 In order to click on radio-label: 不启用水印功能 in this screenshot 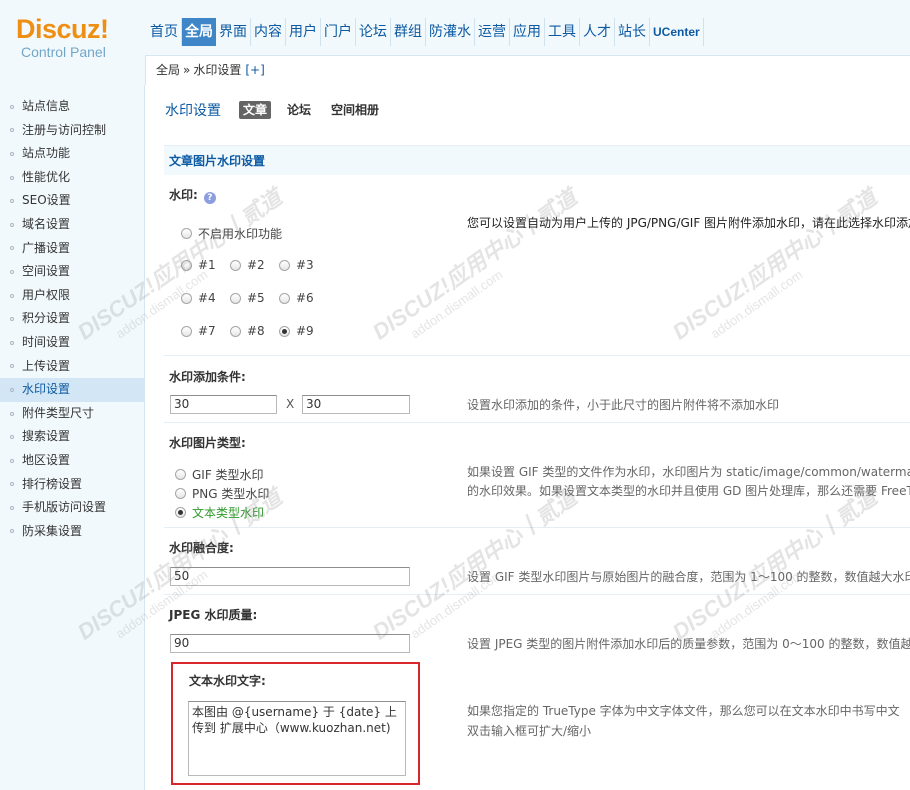, I will do `click(240, 234)`.